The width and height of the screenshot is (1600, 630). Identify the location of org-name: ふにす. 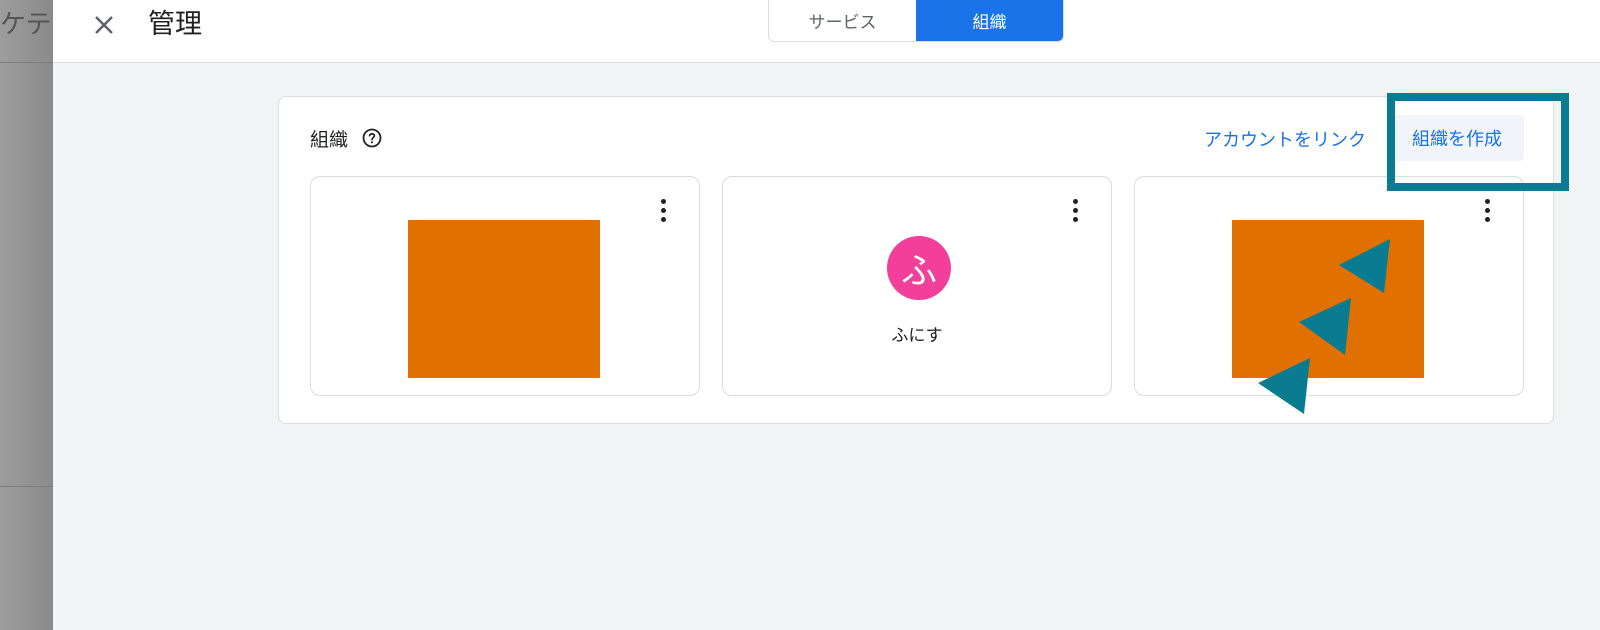
(917, 336).